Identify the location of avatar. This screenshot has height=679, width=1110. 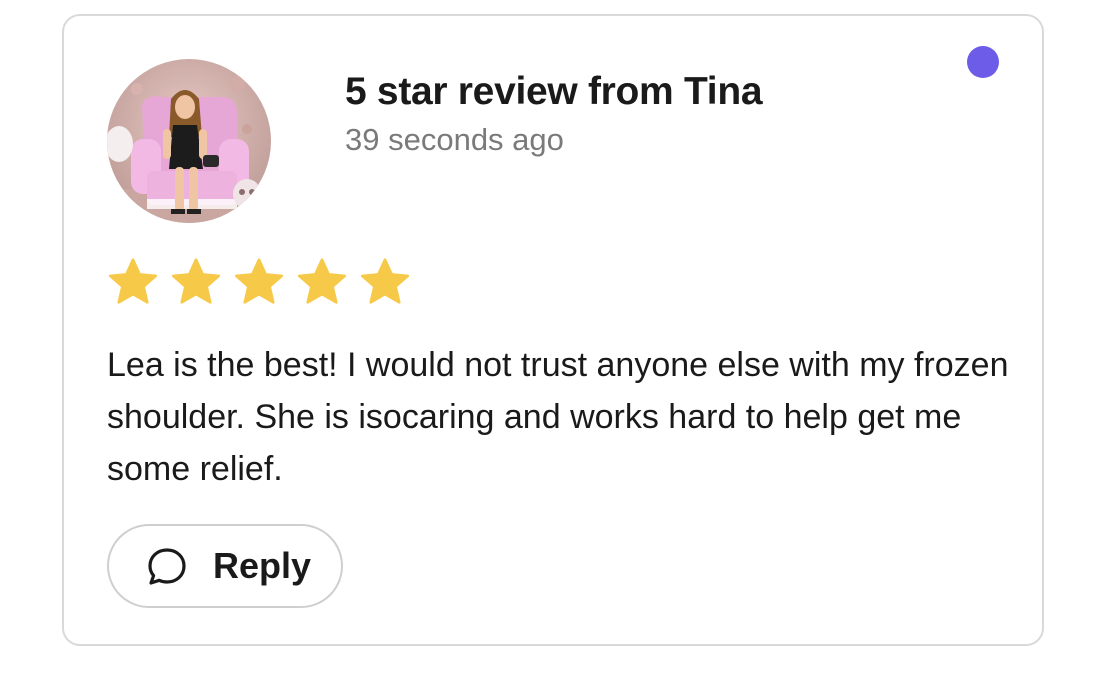
(189, 141).